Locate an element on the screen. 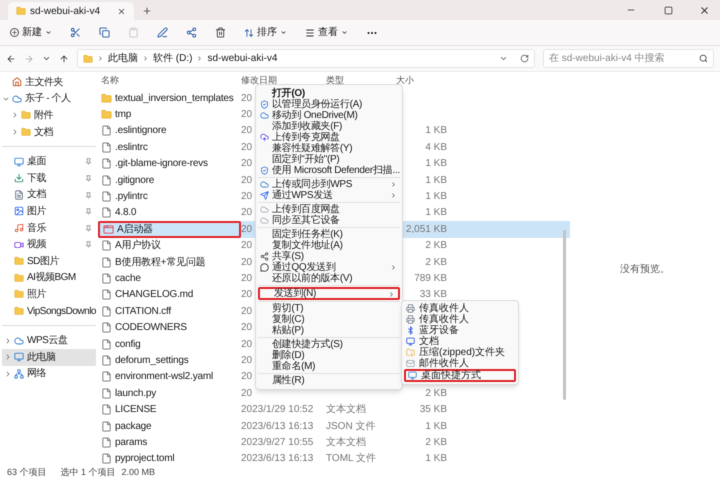 The height and width of the screenshot is (479, 720). sidebar-item: 照片 is located at coordinates (49, 294).